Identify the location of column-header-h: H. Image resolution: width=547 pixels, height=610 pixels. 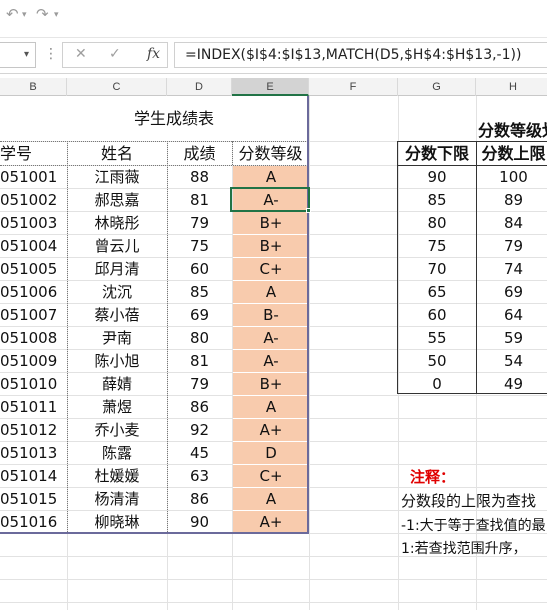
(511, 87).